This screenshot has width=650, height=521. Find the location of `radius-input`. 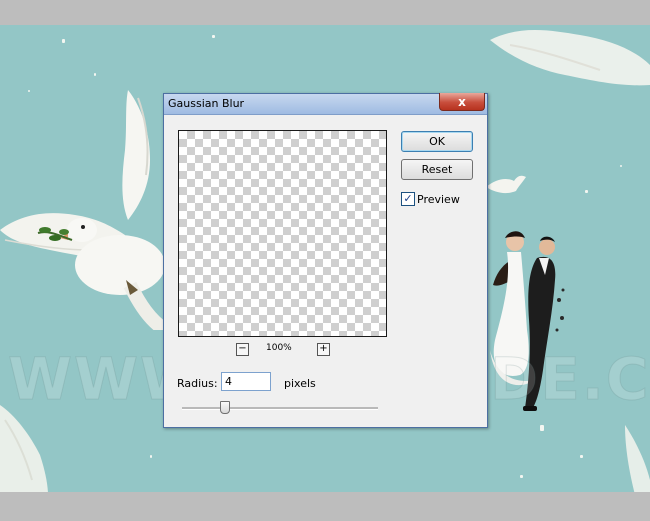

radius-input is located at coordinates (246, 381).